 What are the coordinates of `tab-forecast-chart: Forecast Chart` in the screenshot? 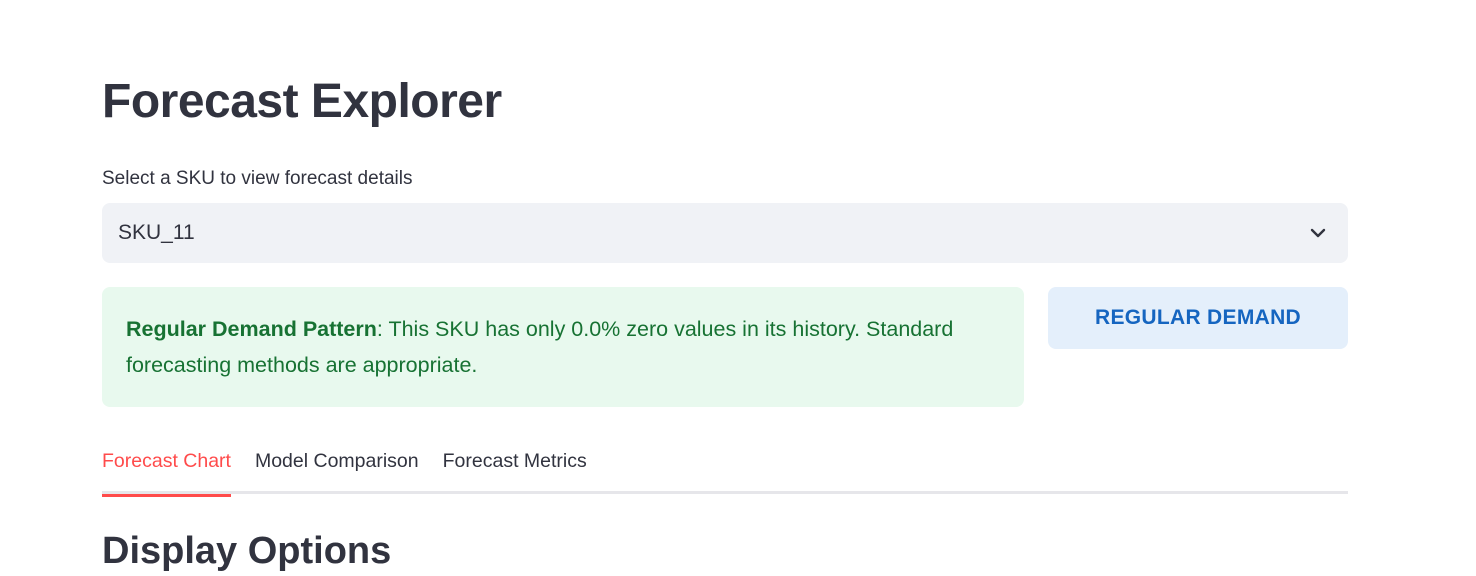 It's located at (166, 467).